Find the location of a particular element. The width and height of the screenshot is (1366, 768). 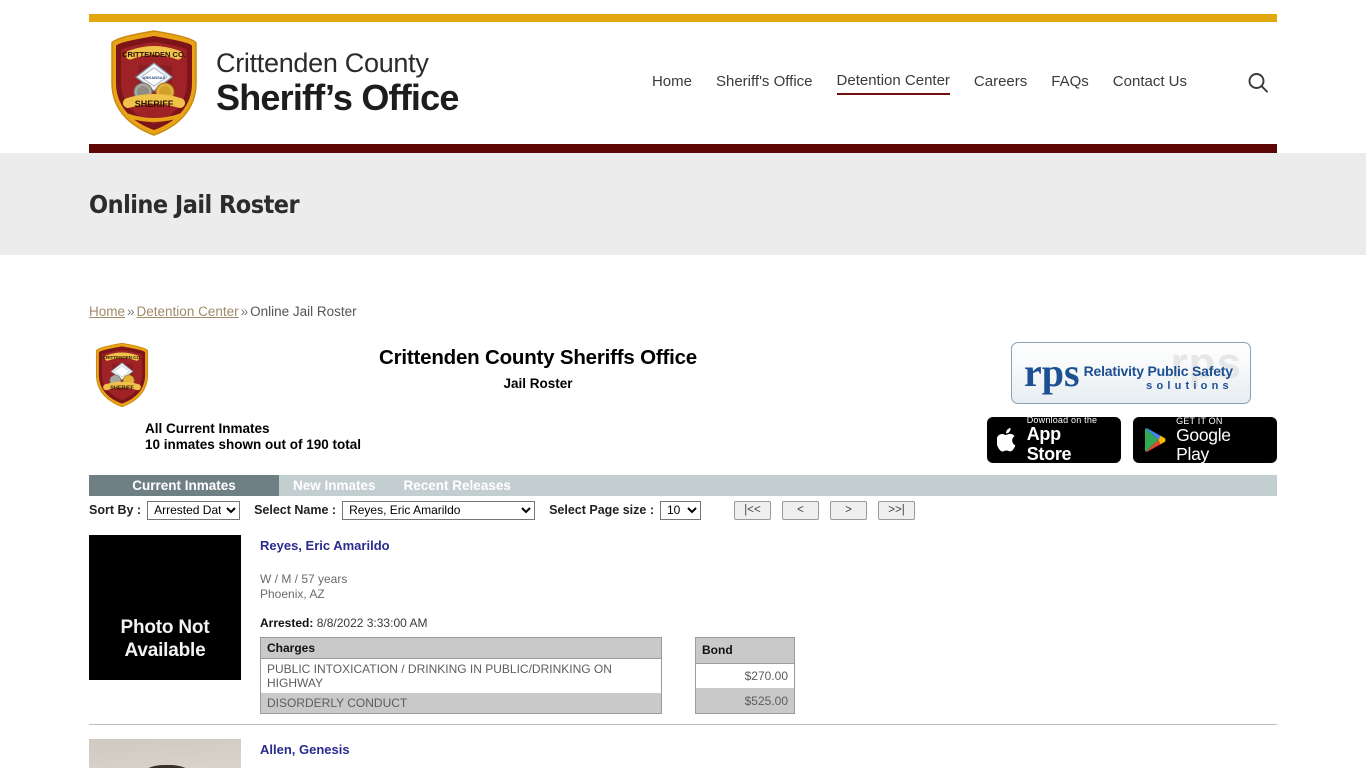

inmate-row: Allen, Genesis is located at coordinates (683, 746).